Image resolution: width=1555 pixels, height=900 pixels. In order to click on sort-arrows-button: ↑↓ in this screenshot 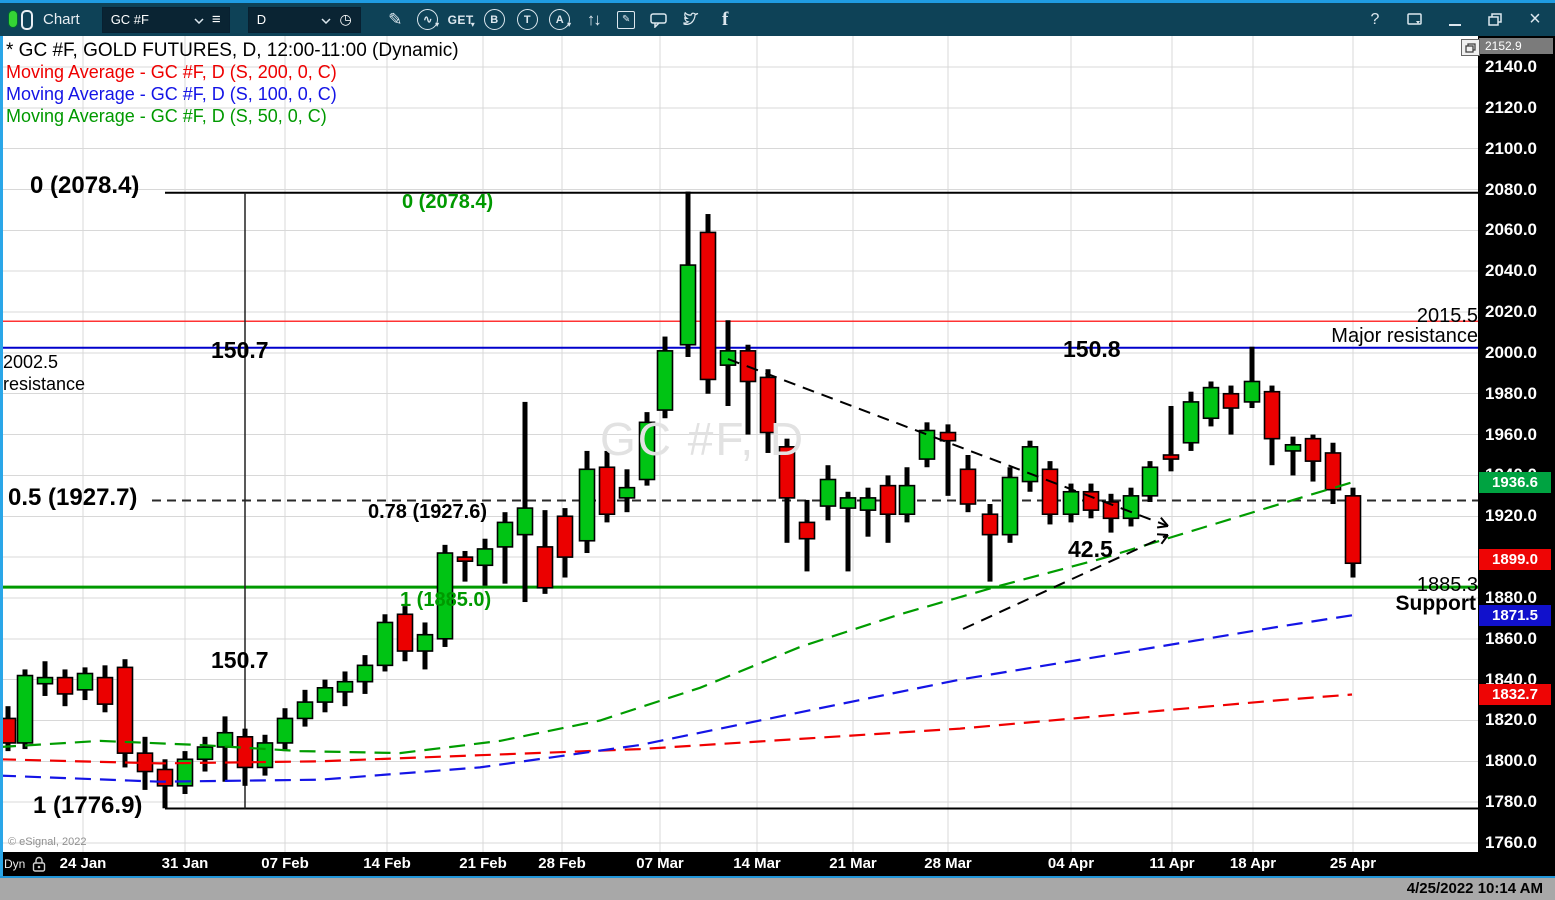, I will do `click(593, 20)`.